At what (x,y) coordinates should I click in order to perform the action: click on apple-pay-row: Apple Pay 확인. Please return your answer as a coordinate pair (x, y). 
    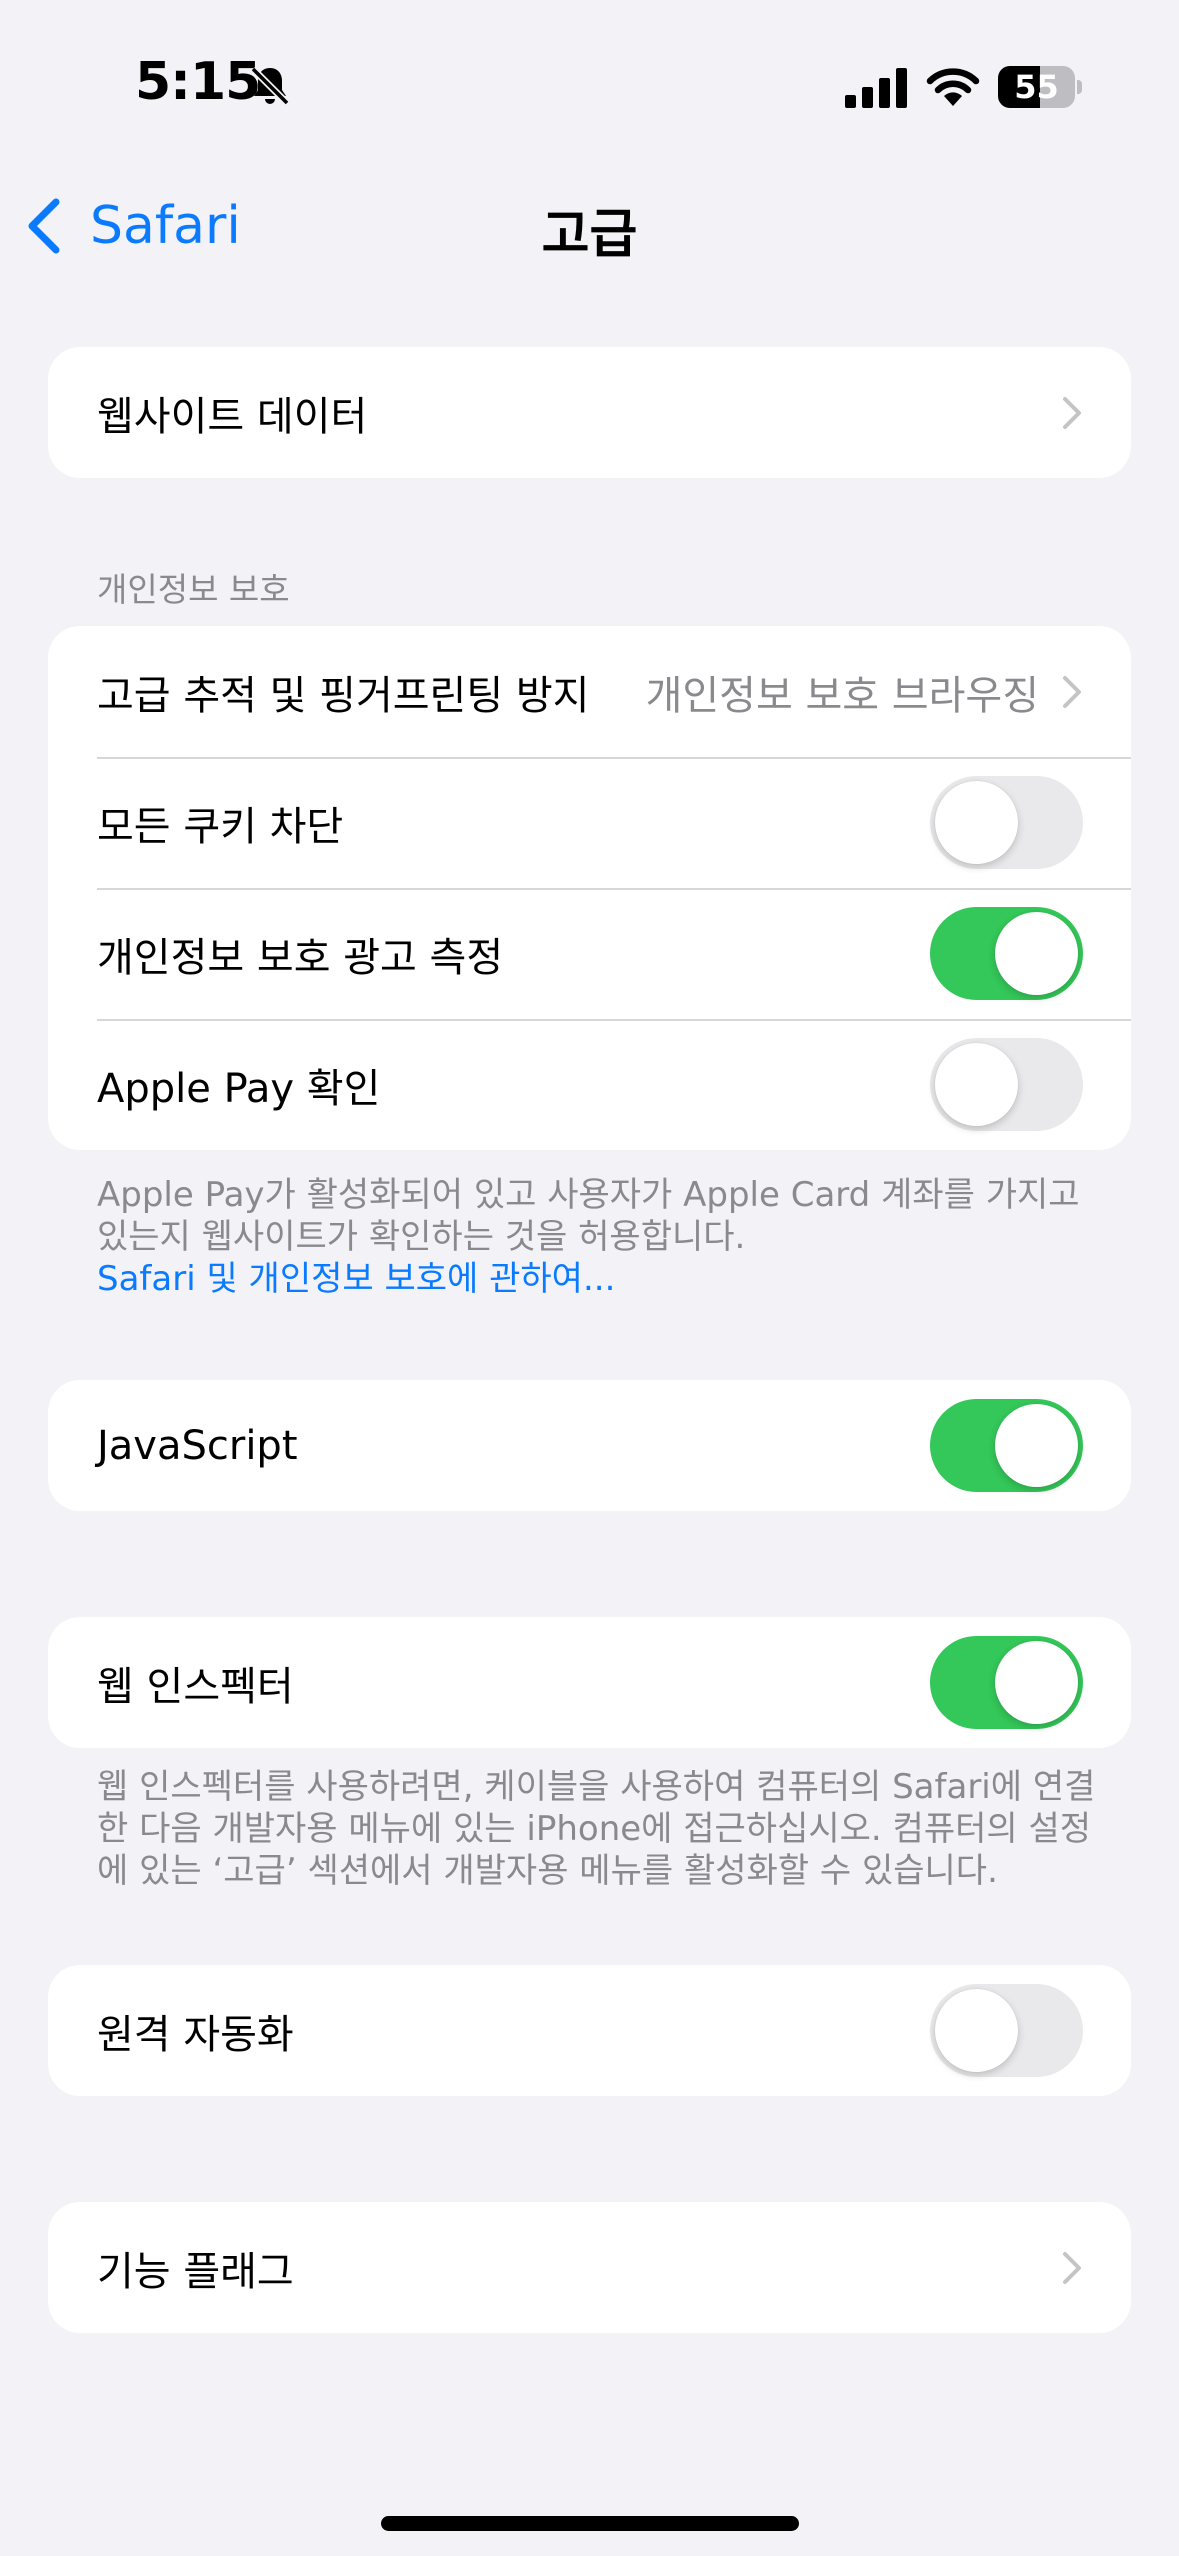
    Looking at the image, I should click on (589, 1084).